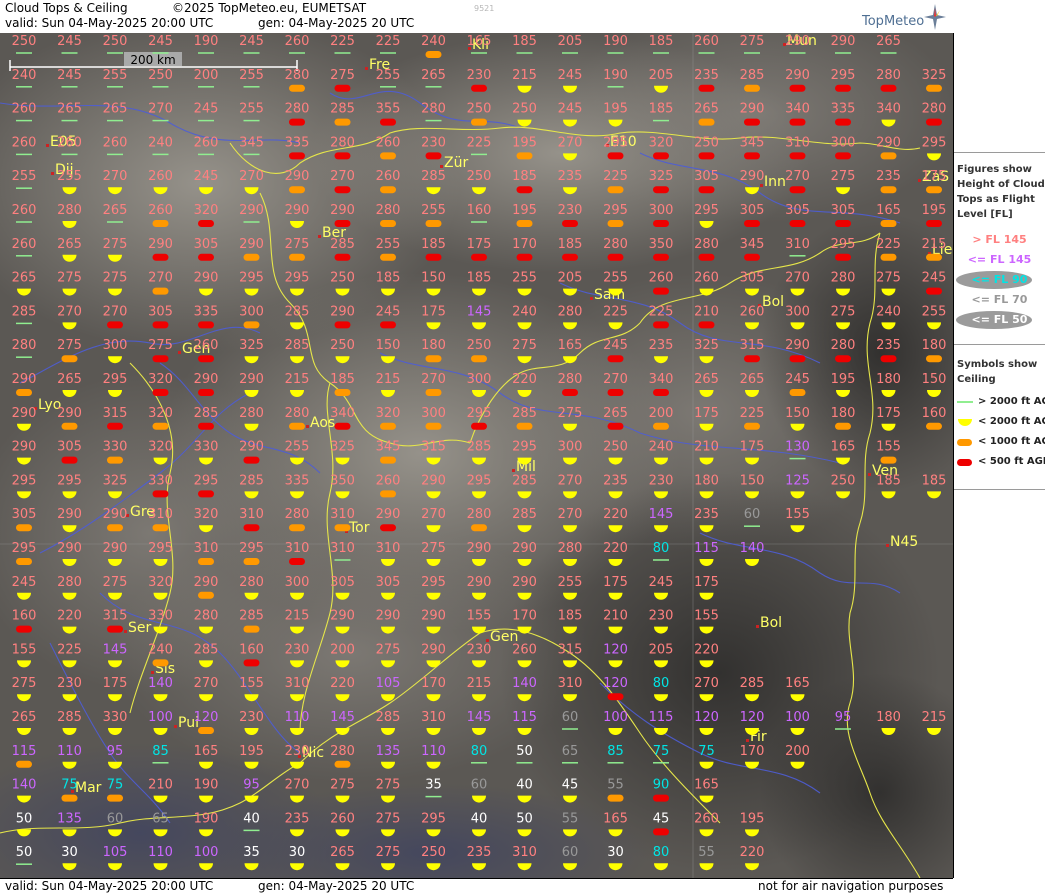 The width and height of the screenshot is (1045, 894). What do you see at coordinates (24, 785) in the screenshot?
I see `flight-level-label: 140` at bounding box center [24, 785].